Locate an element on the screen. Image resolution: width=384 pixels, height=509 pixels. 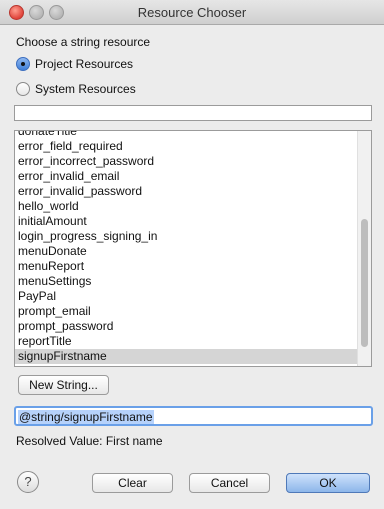
radio-selected-dot is located at coordinates (23, 64).